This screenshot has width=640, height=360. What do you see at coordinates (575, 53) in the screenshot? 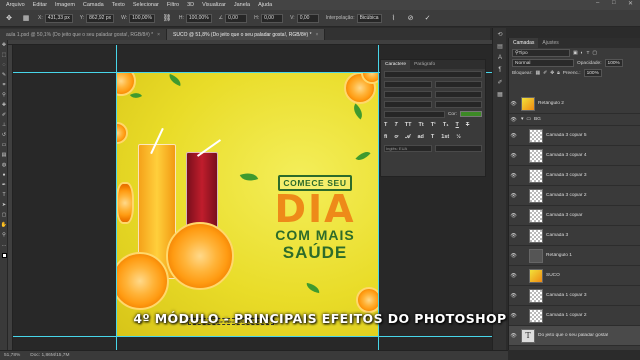
I see `filter-pixel-icon: ▣` at bounding box center [575, 53].